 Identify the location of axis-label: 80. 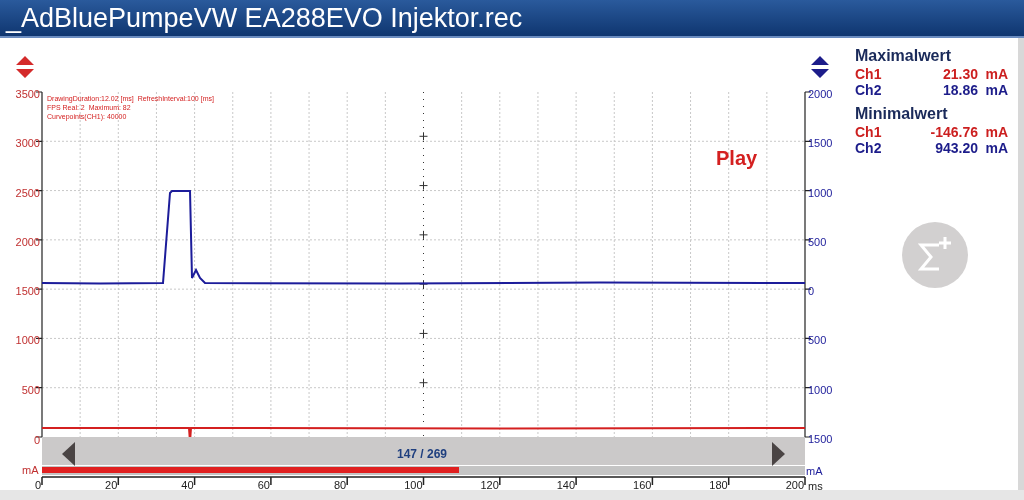
(340, 485).